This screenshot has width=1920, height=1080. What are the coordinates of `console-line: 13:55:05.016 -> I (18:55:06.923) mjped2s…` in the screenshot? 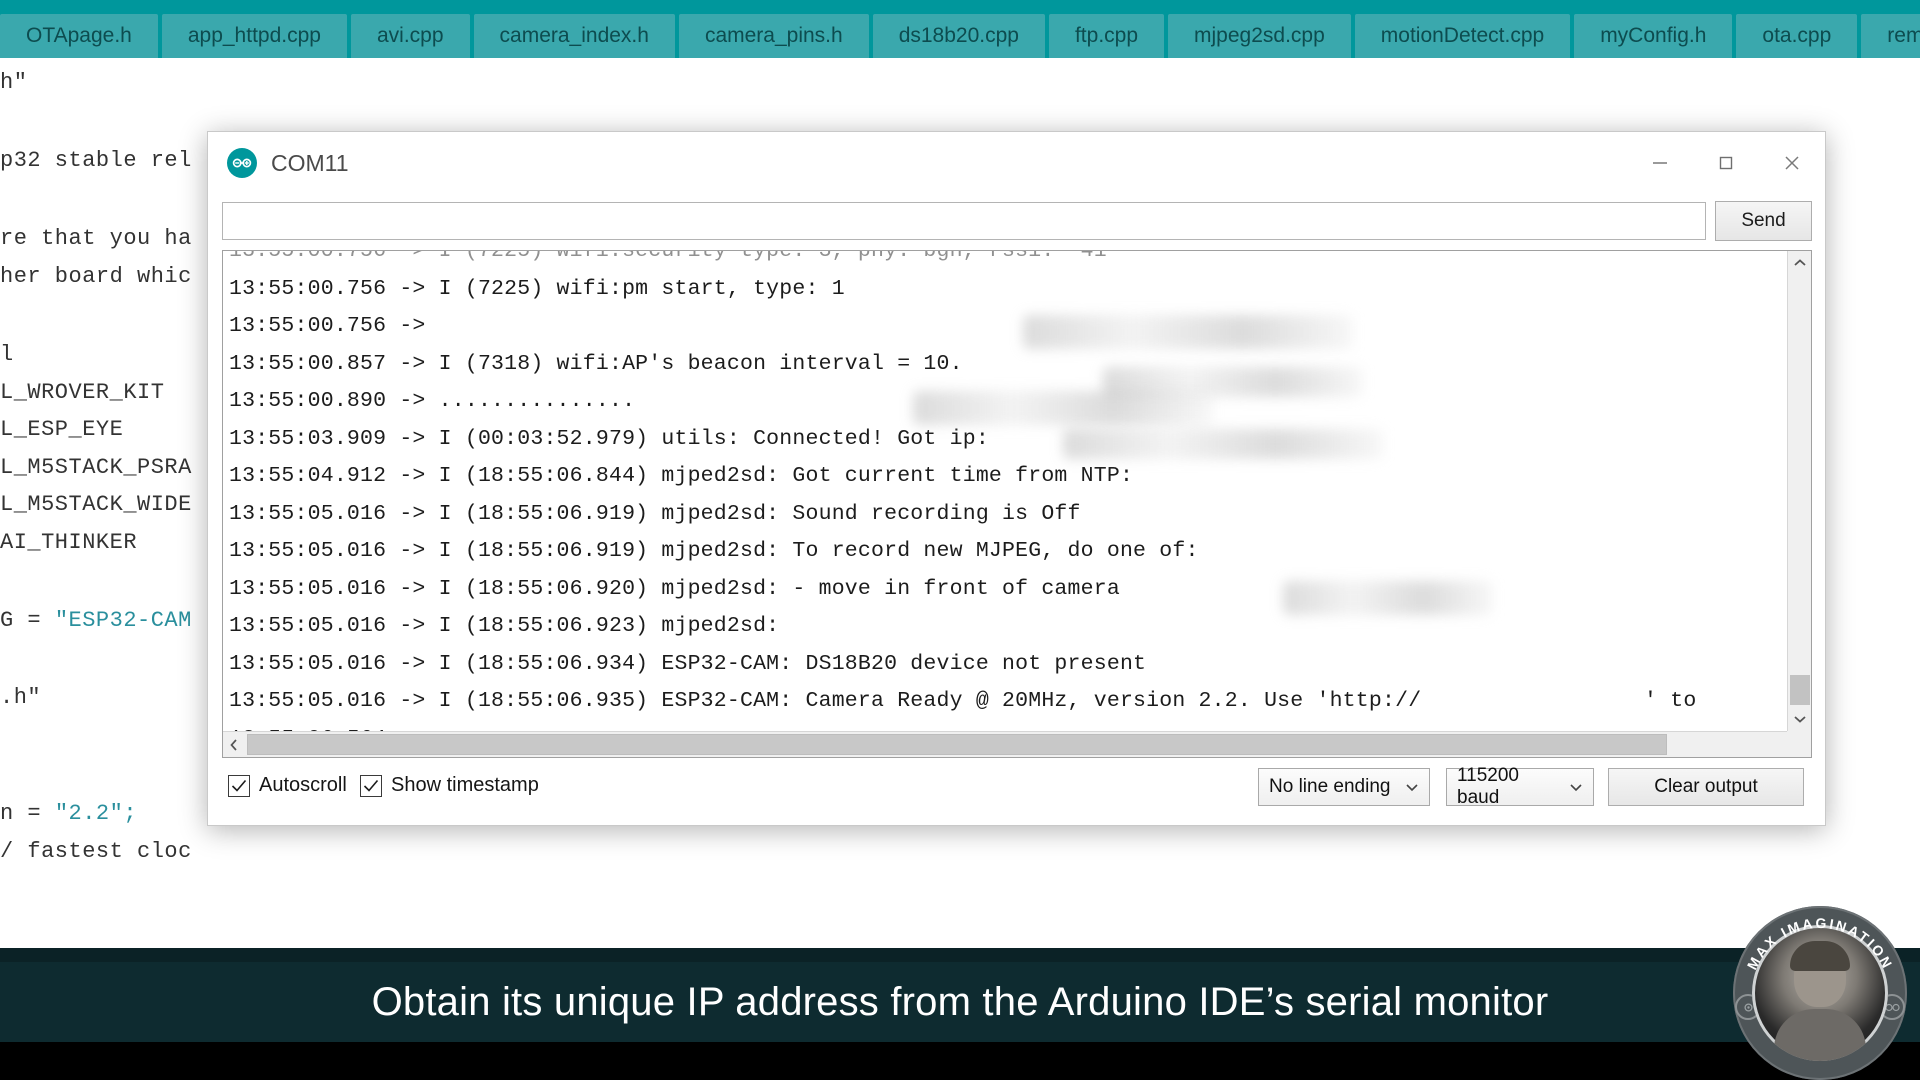 It's located at (504, 626).